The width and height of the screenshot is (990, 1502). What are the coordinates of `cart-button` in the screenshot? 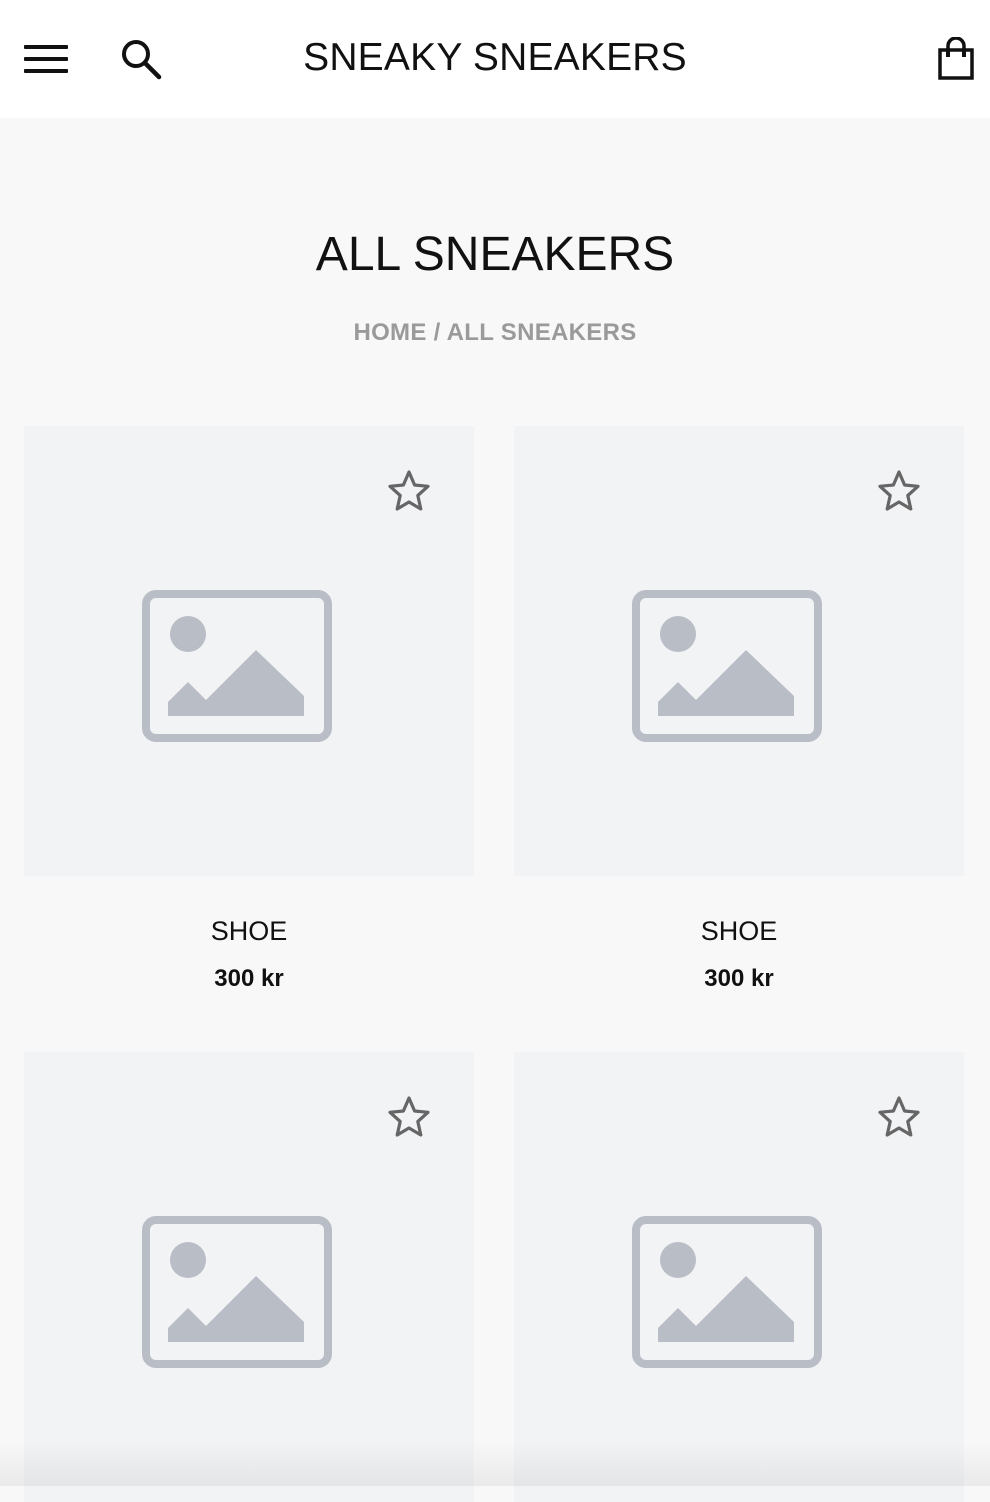 It's located at (956, 59).